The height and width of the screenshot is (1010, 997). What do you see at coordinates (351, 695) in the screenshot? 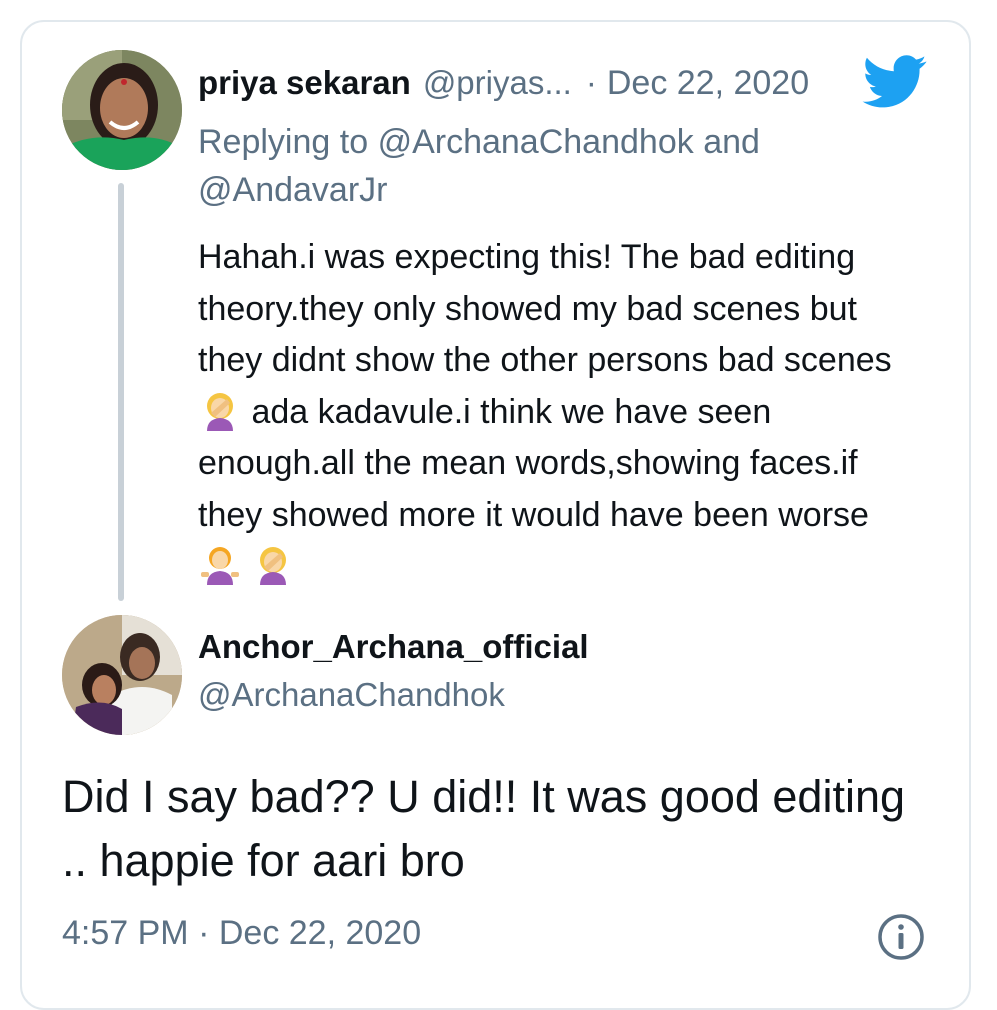
I see `main-author-handle: @ArchanaChandhok` at bounding box center [351, 695].